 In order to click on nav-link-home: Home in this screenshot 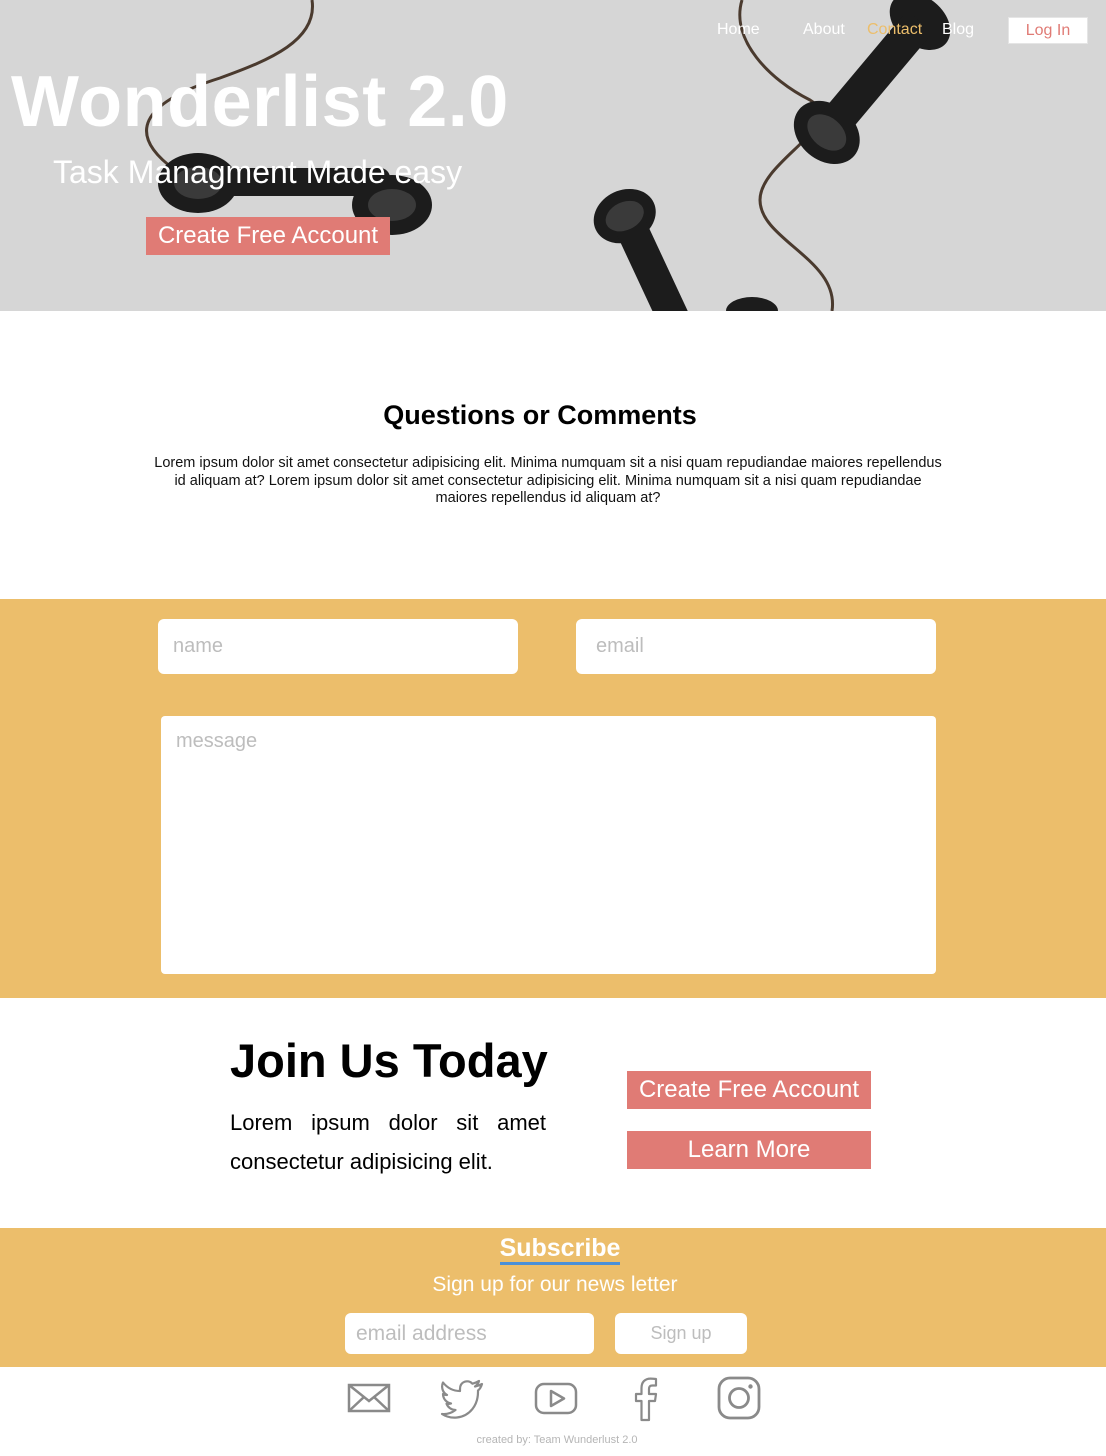, I will do `click(738, 30)`.